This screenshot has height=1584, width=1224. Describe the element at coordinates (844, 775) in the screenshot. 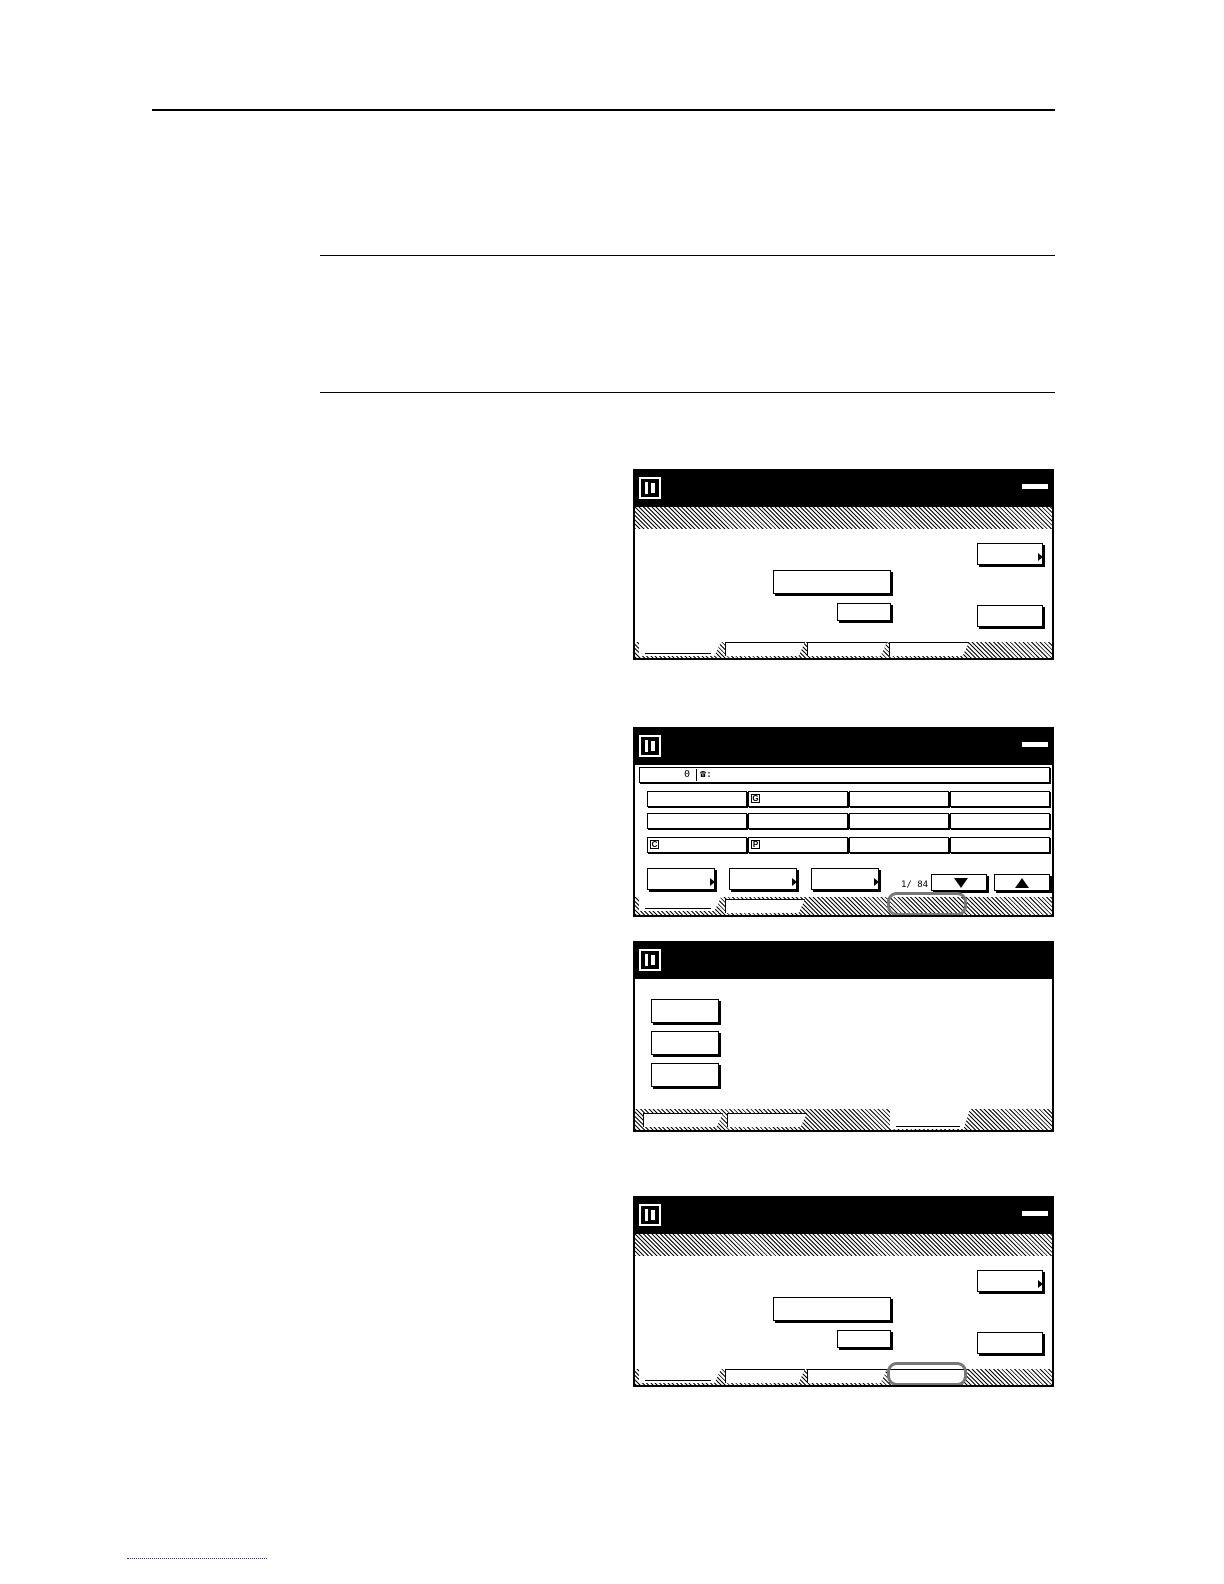

I see `destination-info-bar: 0 ☎:` at that location.